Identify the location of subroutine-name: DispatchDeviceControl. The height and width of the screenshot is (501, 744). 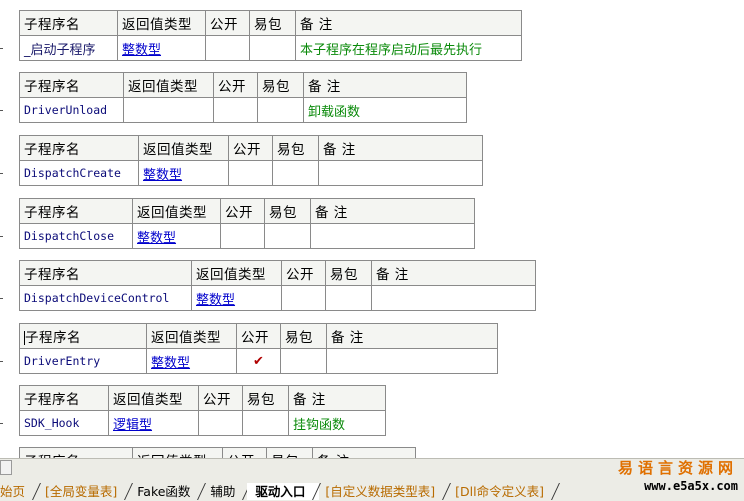
(105, 298).